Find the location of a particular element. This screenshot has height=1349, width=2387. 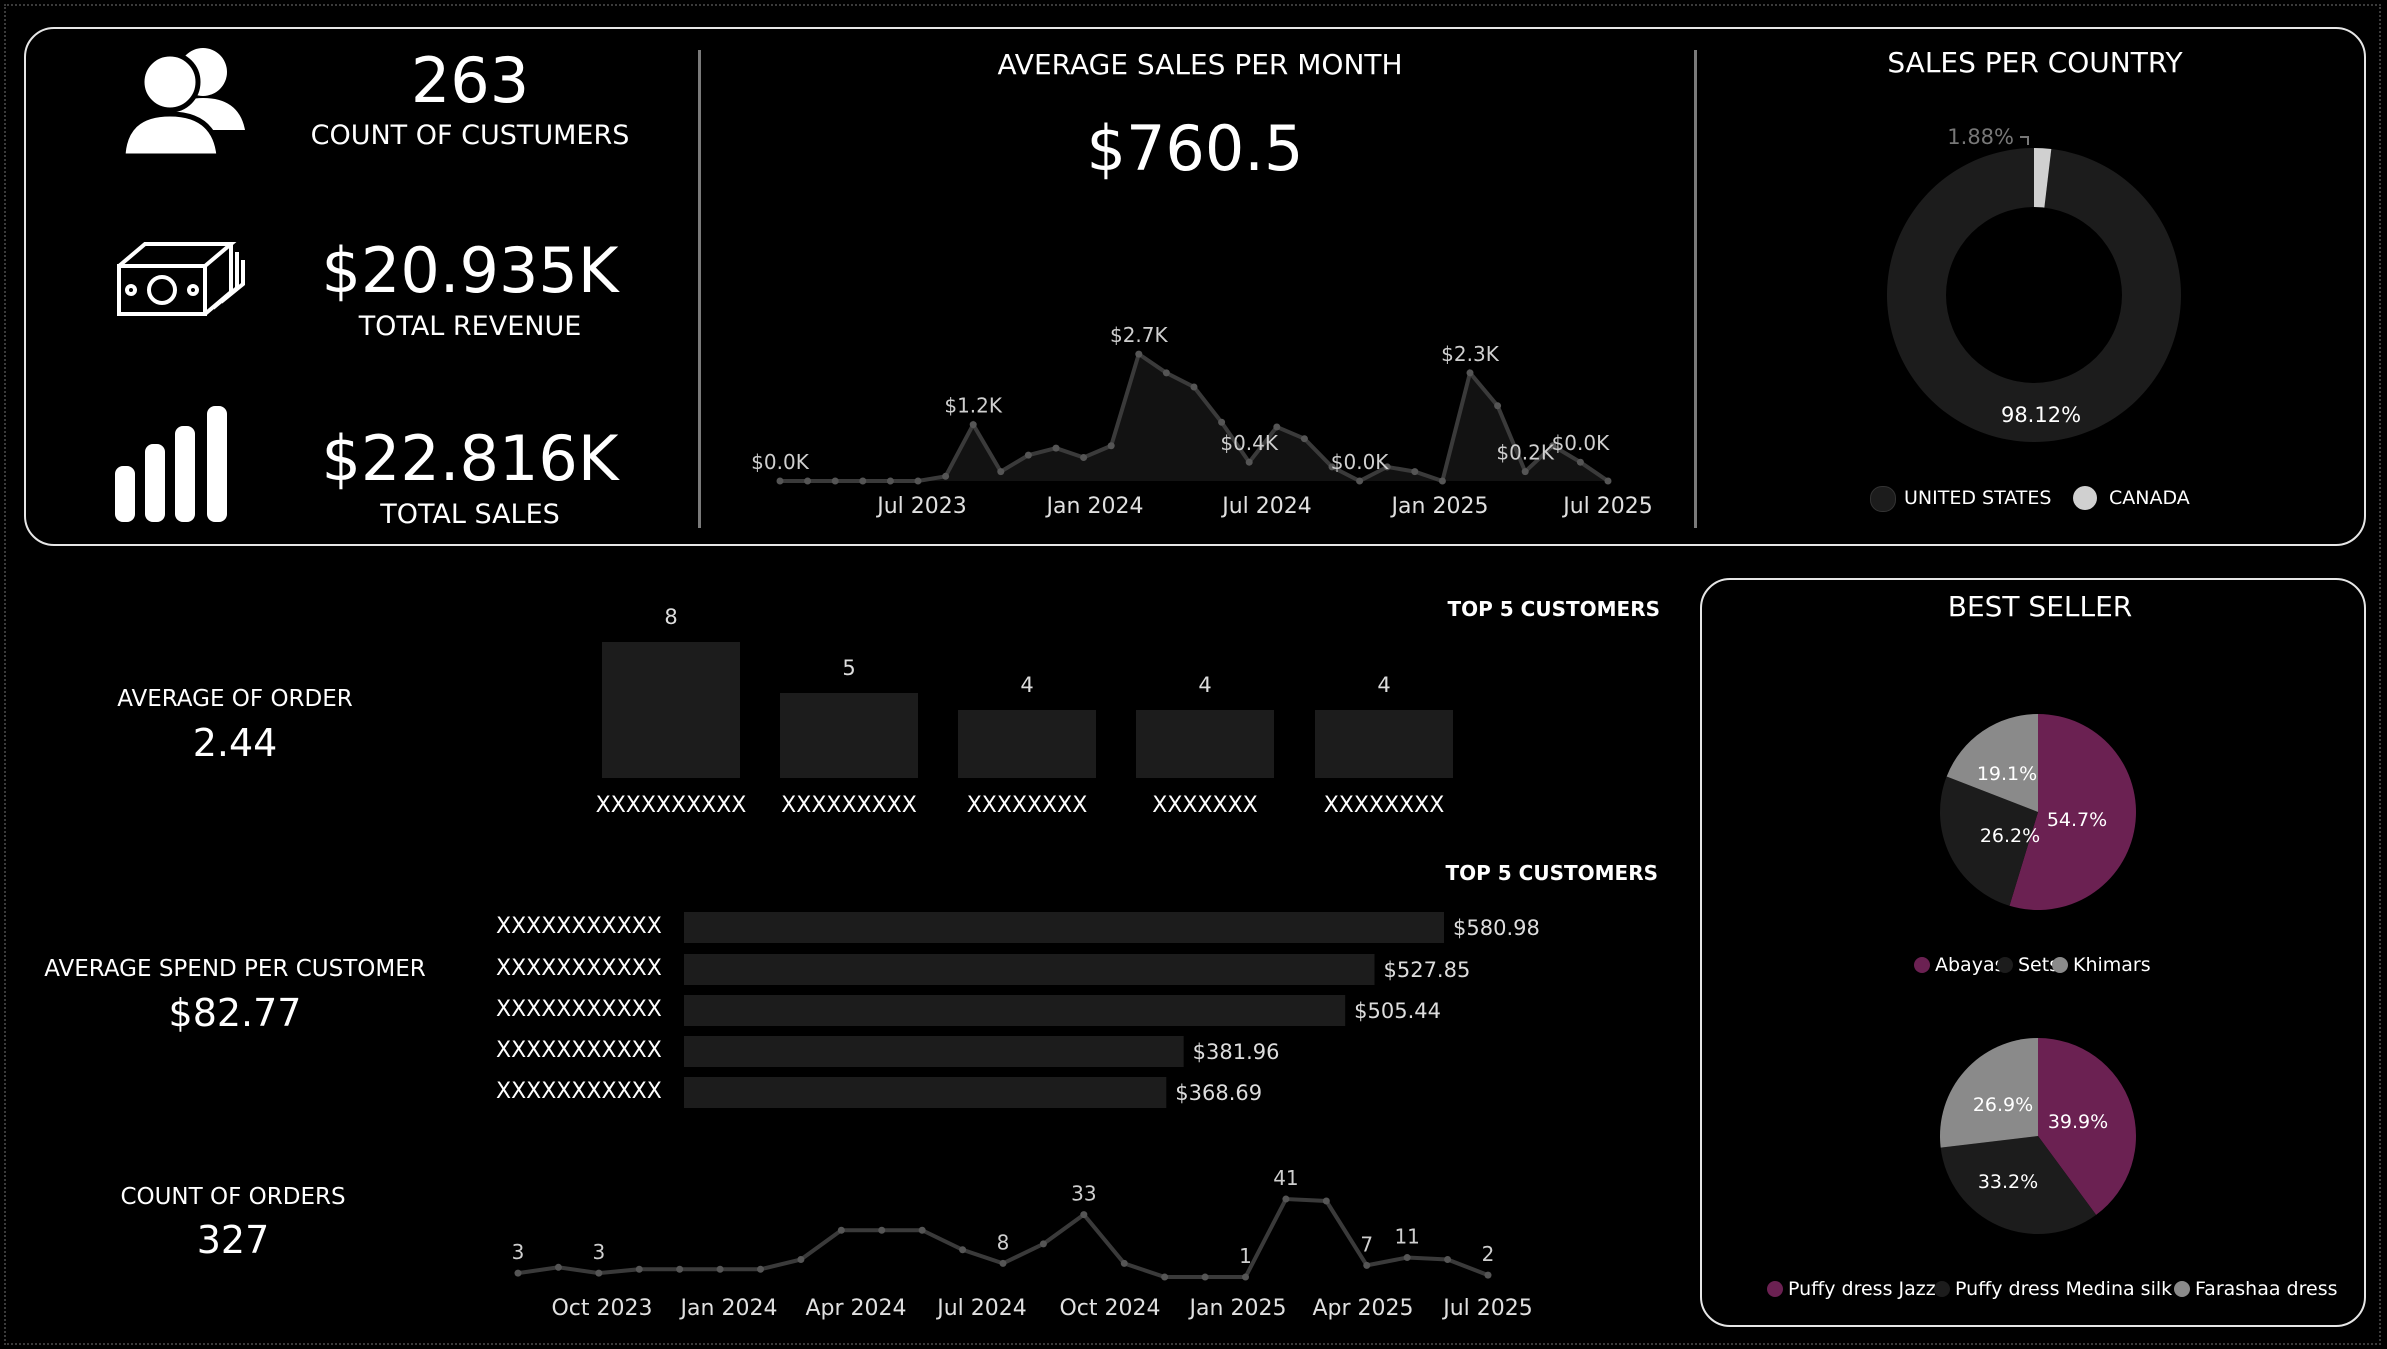

count-orders-x-tick: Jul 2024 is located at coordinates (981, 1308).